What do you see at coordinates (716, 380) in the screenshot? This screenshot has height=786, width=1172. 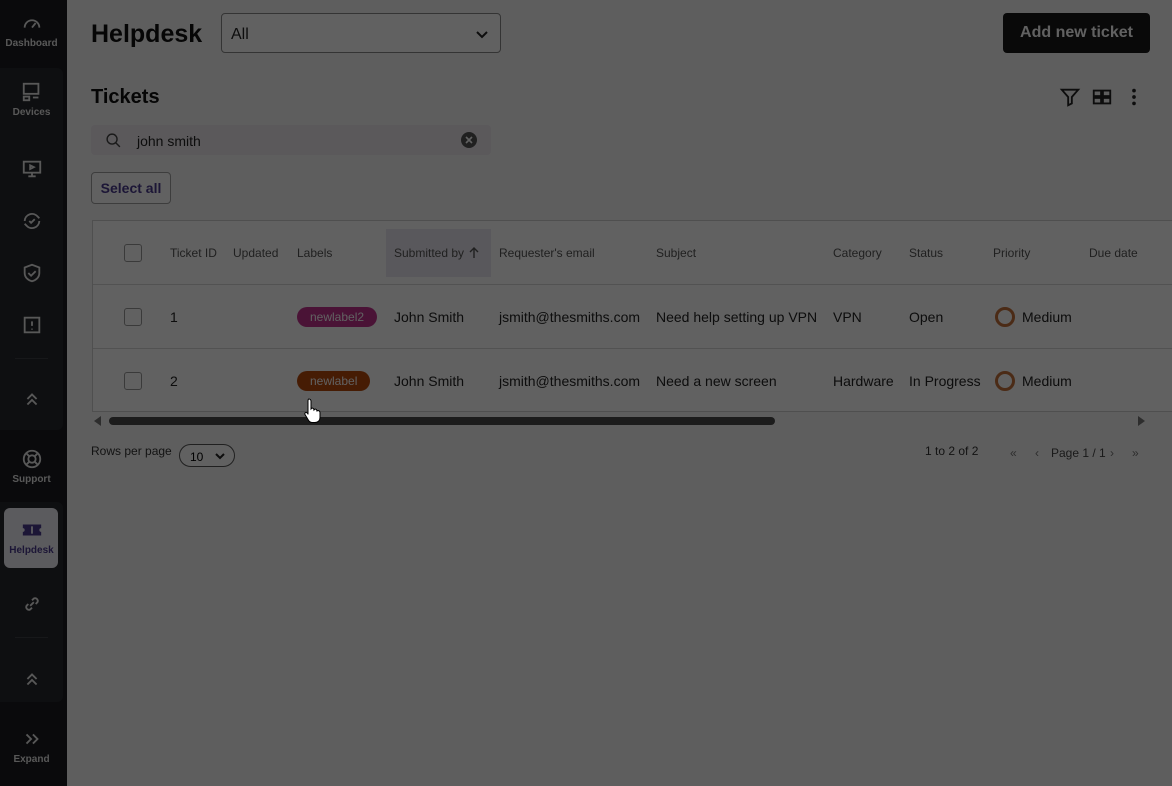 I see `cell-subject: Need a new screen` at bounding box center [716, 380].